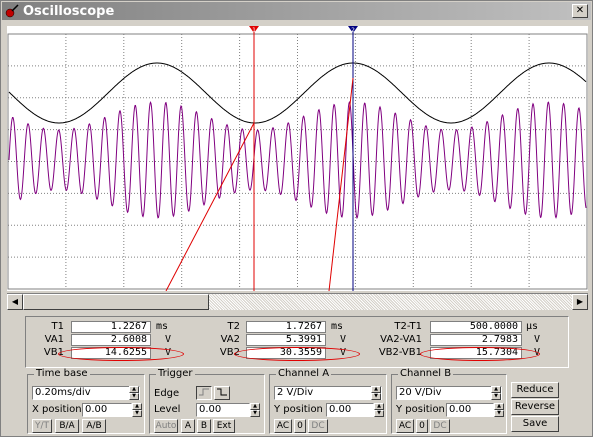 Image resolution: width=593 pixels, height=437 pixels. I want to click on scroll-left-button: ◀, so click(15, 302).